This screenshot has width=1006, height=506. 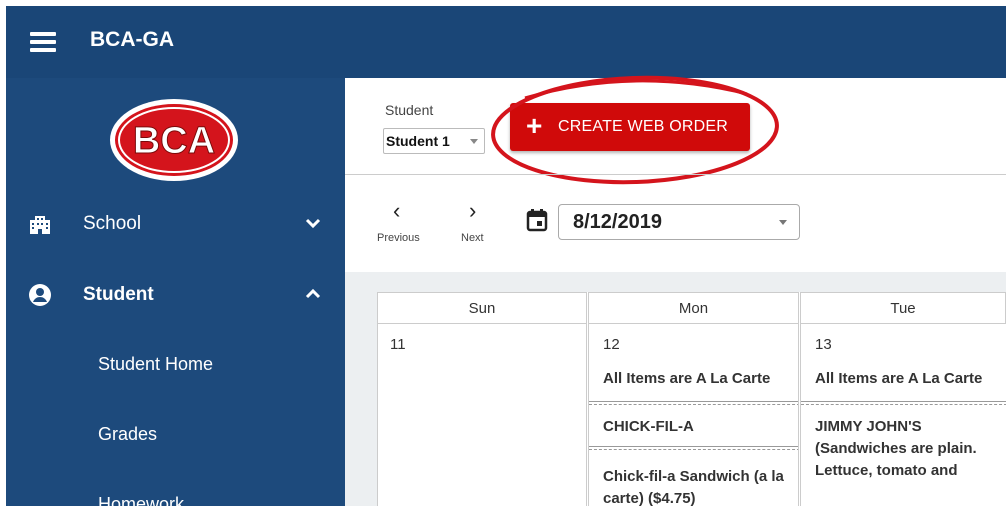 What do you see at coordinates (40, 295) in the screenshot?
I see `account-circle-icon` at bounding box center [40, 295].